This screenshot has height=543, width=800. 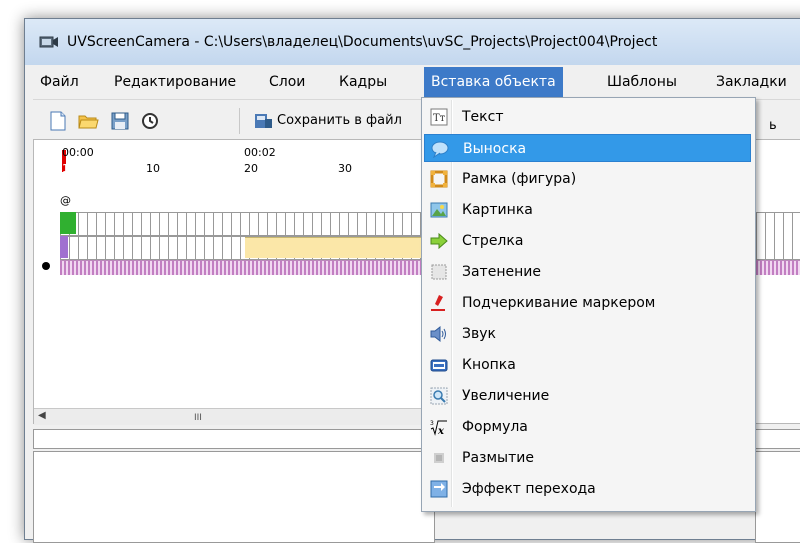 I want to click on menu-item-button: Кнопка, so click(x=587, y=365).